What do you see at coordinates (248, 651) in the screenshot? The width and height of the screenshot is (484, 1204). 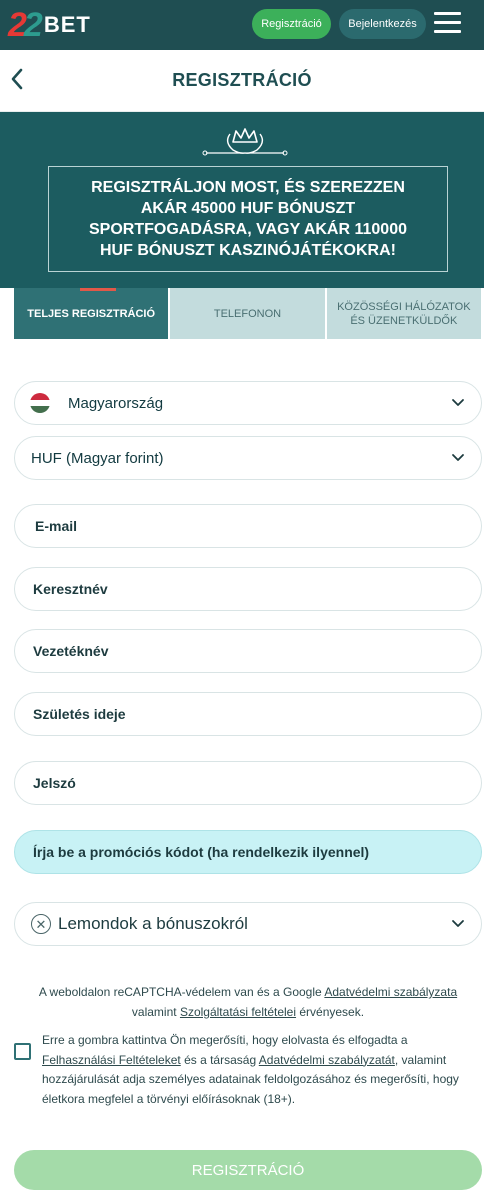 I see `last-name-field: Vezetéknév` at bounding box center [248, 651].